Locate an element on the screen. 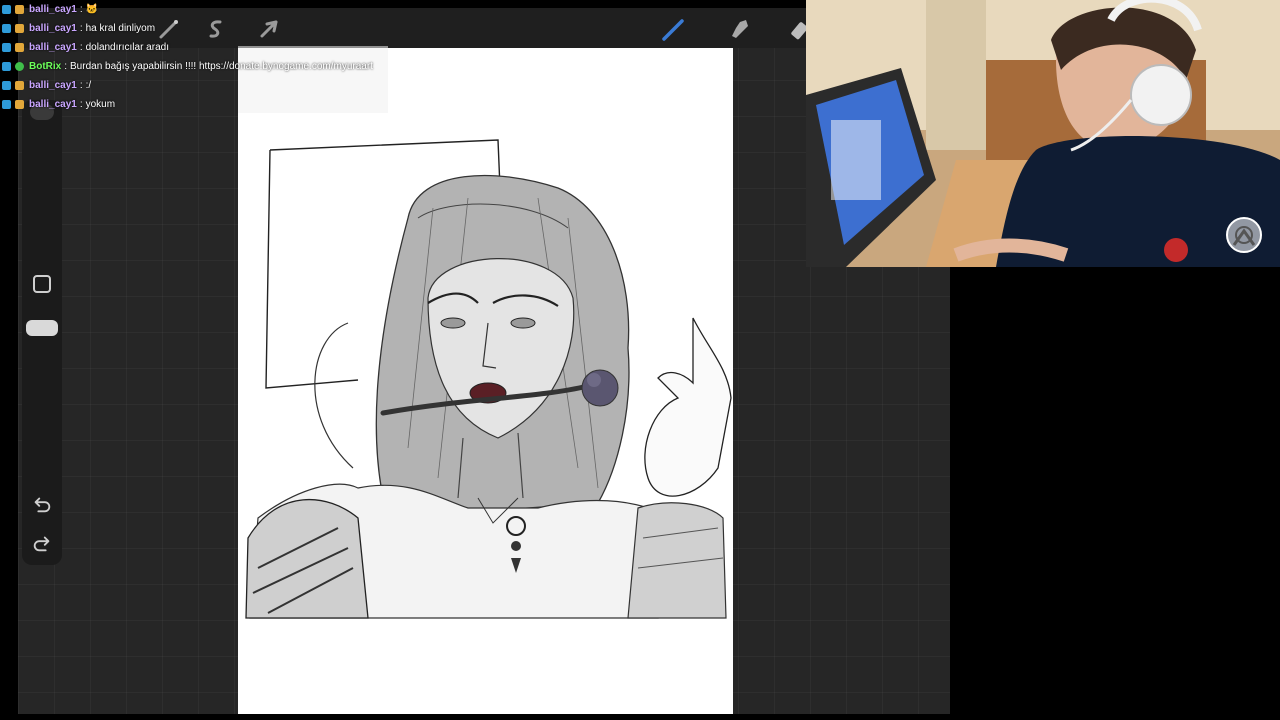 The height and width of the screenshot is (720, 1280). chat-message: balli_cay1::/ is located at coordinates (195, 85).